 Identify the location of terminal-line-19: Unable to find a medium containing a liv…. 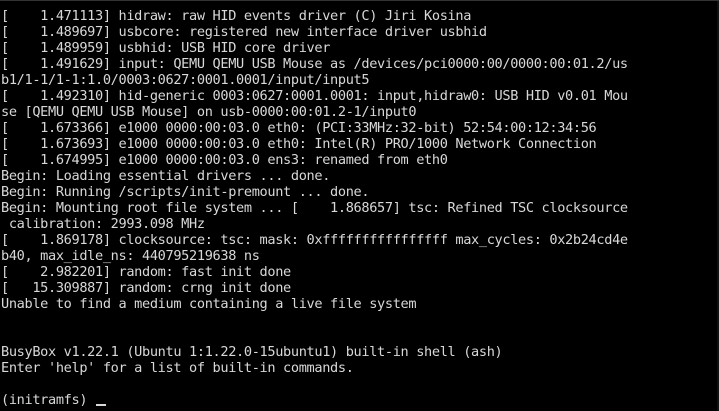
(209, 304).